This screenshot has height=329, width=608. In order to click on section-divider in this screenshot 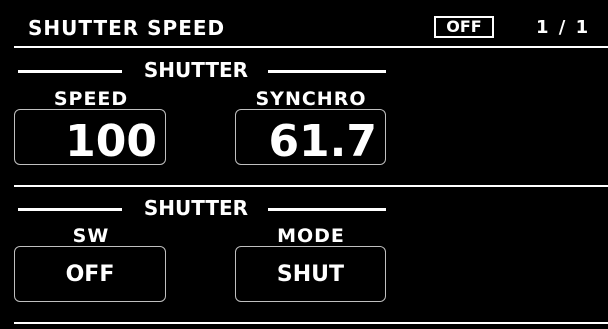, I will do `click(311, 186)`.